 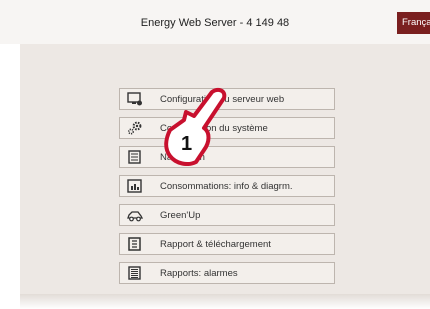 I want to click on chart-icon, so click(x=134, y=186).